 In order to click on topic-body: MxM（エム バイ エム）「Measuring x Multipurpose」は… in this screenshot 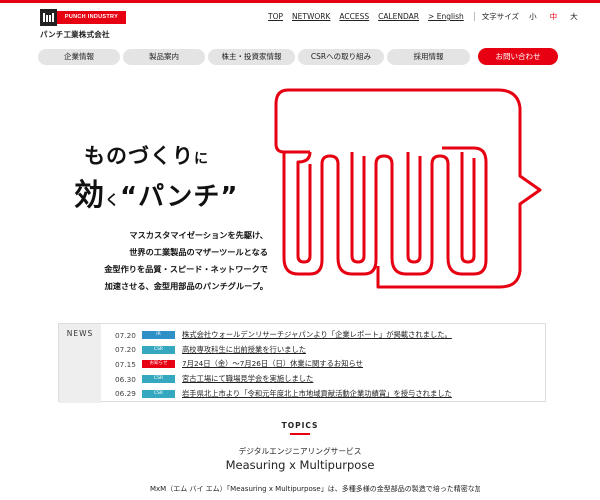, I will do `click(315, 489)`.